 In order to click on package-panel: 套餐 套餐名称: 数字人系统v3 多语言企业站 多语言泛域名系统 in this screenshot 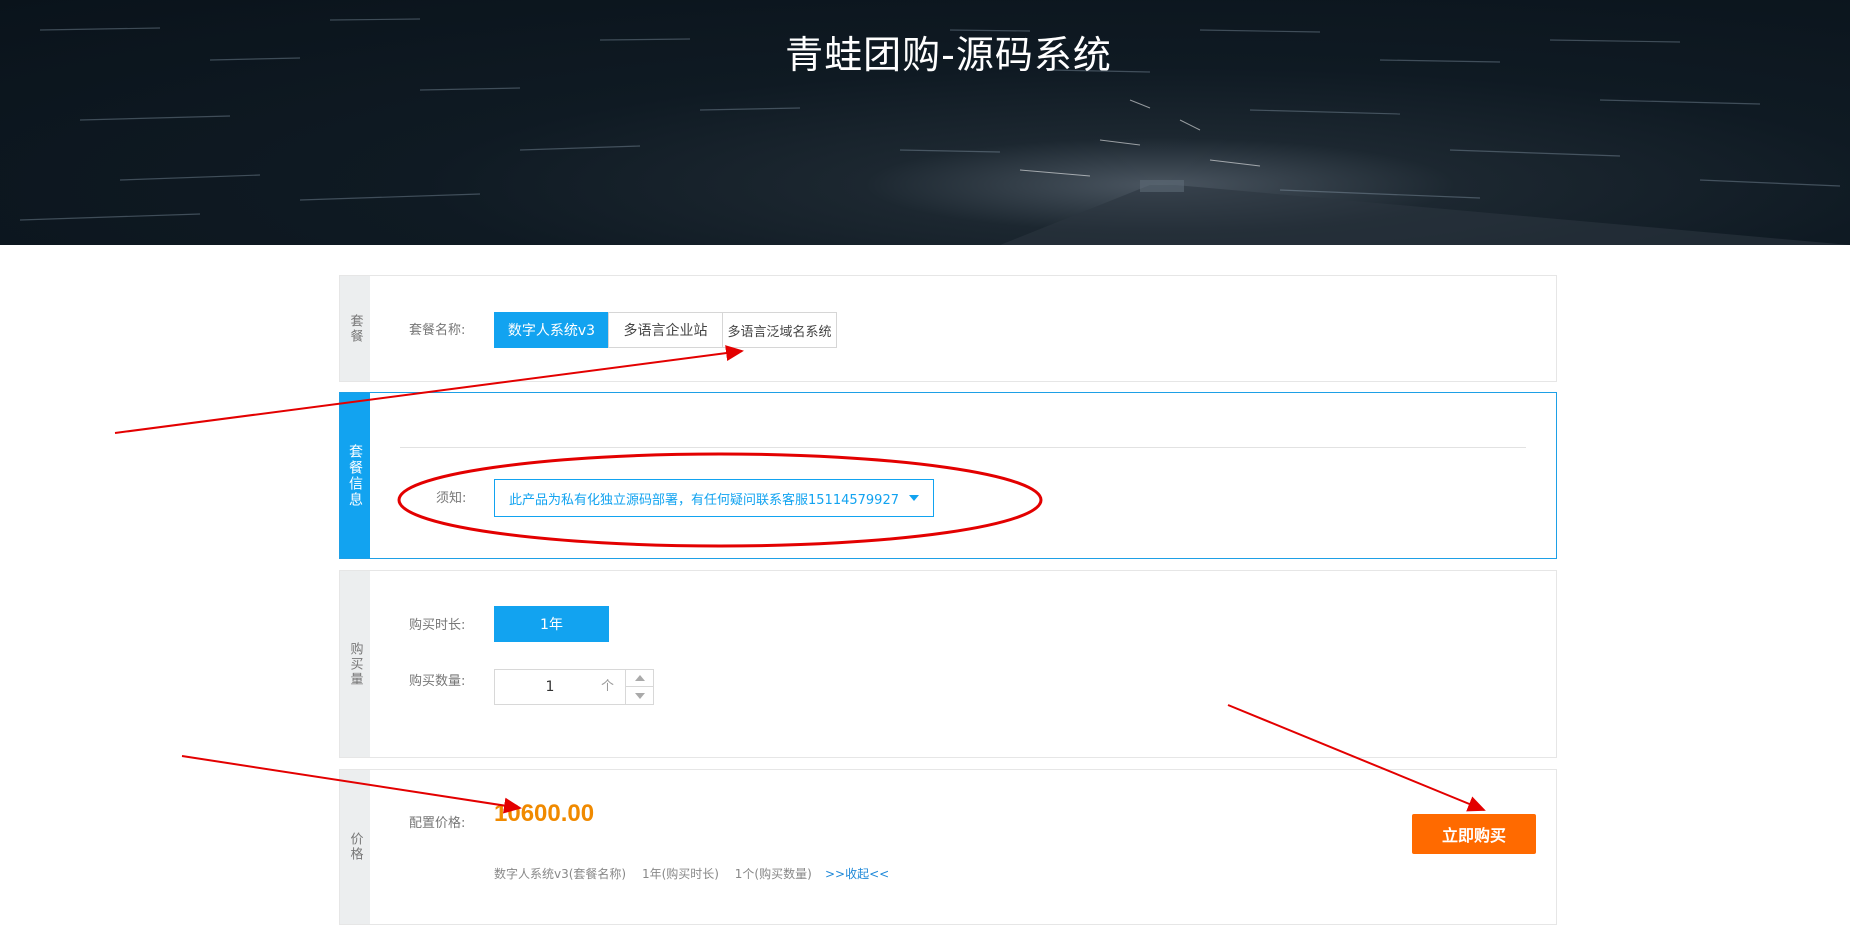, I will do `click(948, 328)`.